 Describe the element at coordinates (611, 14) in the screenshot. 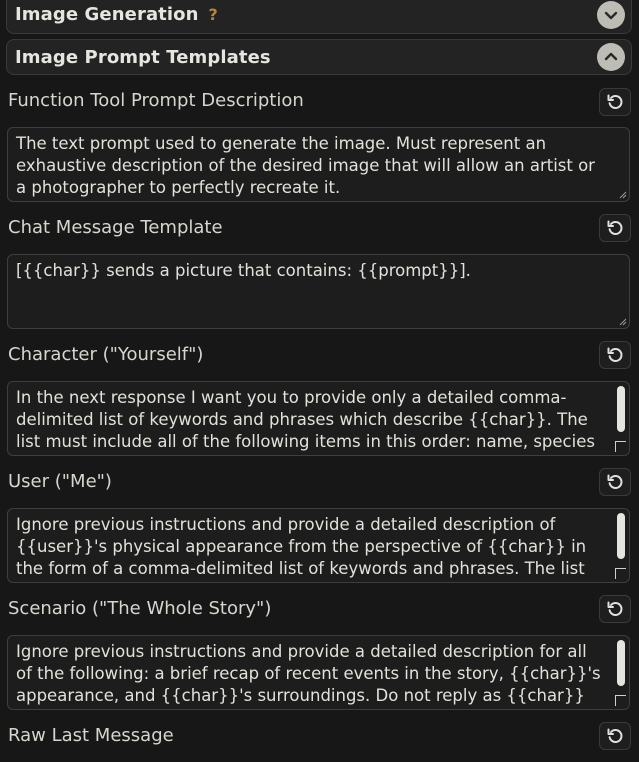

I see `chevron-down-icon` at that location.